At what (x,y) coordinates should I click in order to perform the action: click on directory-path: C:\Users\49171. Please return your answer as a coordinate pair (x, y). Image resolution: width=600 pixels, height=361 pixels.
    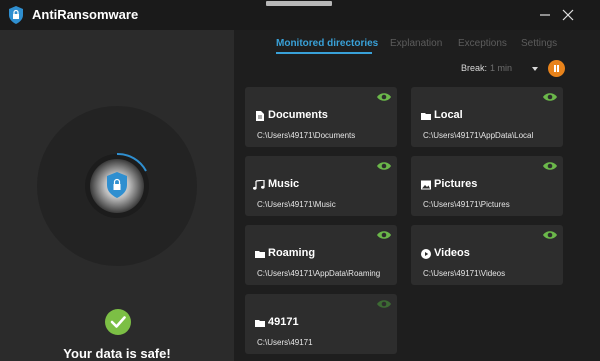
    Looking at the image, I should click on (285, 342).